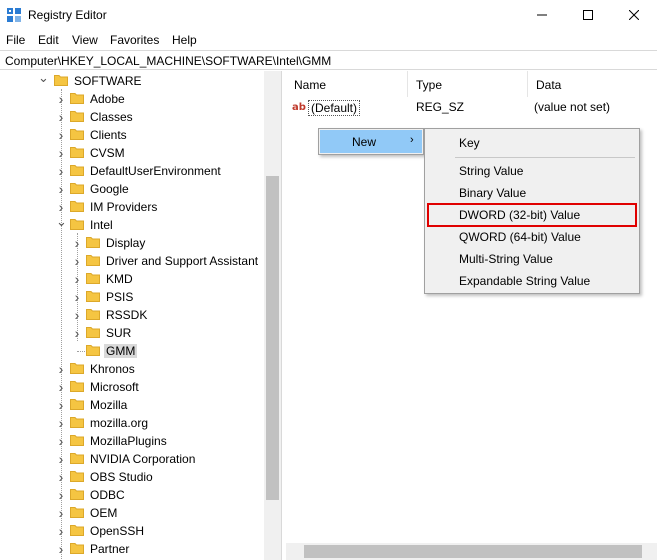  What do you see at coordinates (132, 477) in the screenshot?
I see `tree-item: › OBS Studio` at bounding box center [132, 477].